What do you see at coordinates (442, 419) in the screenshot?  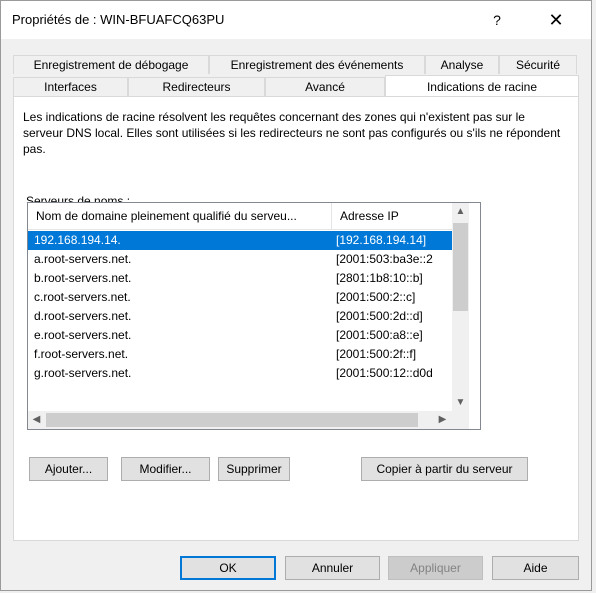 I see `scroll-right-icon: ▶` at bounding box center [442, 419].